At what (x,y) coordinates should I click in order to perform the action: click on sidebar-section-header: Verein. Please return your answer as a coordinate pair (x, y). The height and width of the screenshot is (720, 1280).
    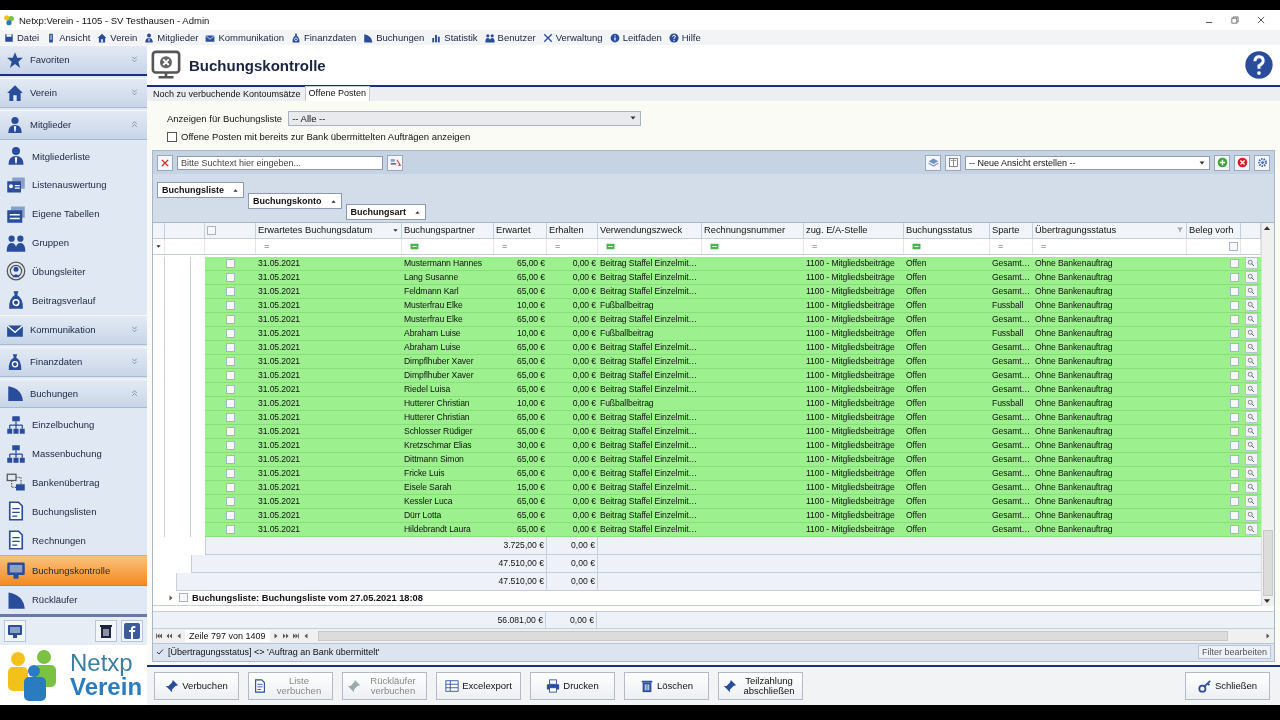
    Looking at the image, I should click on (73, 92).